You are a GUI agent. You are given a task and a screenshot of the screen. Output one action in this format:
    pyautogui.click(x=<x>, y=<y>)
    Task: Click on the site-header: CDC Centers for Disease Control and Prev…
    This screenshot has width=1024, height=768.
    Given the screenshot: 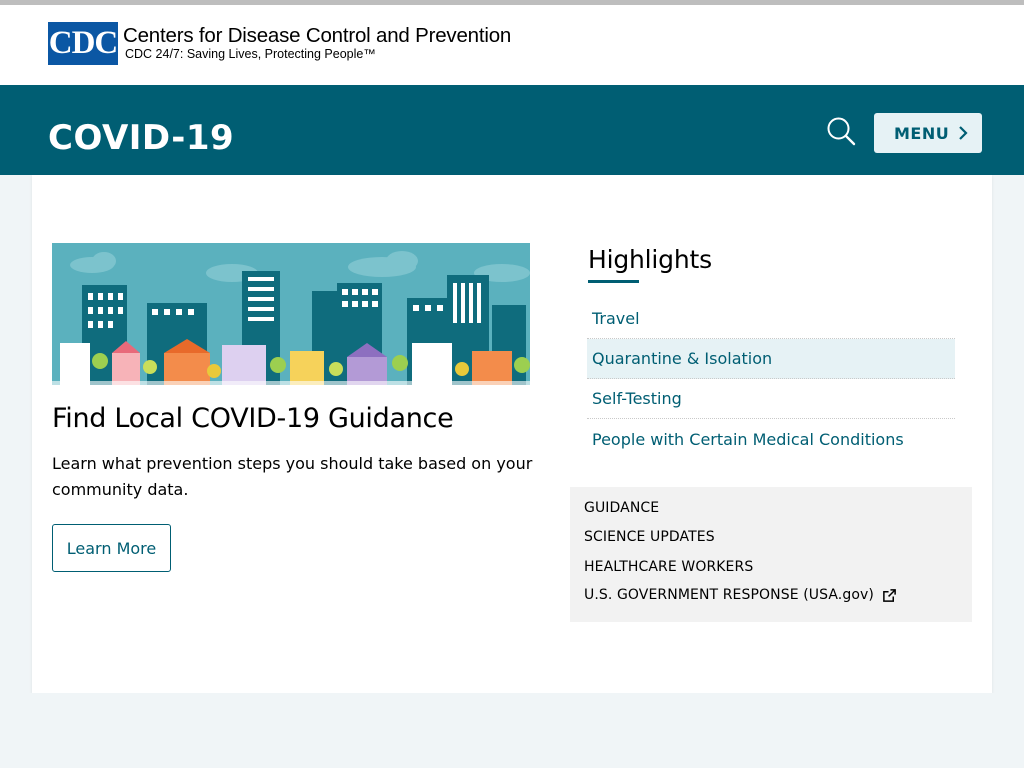 What is the action you would take?
    pyautogui.click(x=512, y=45)
    